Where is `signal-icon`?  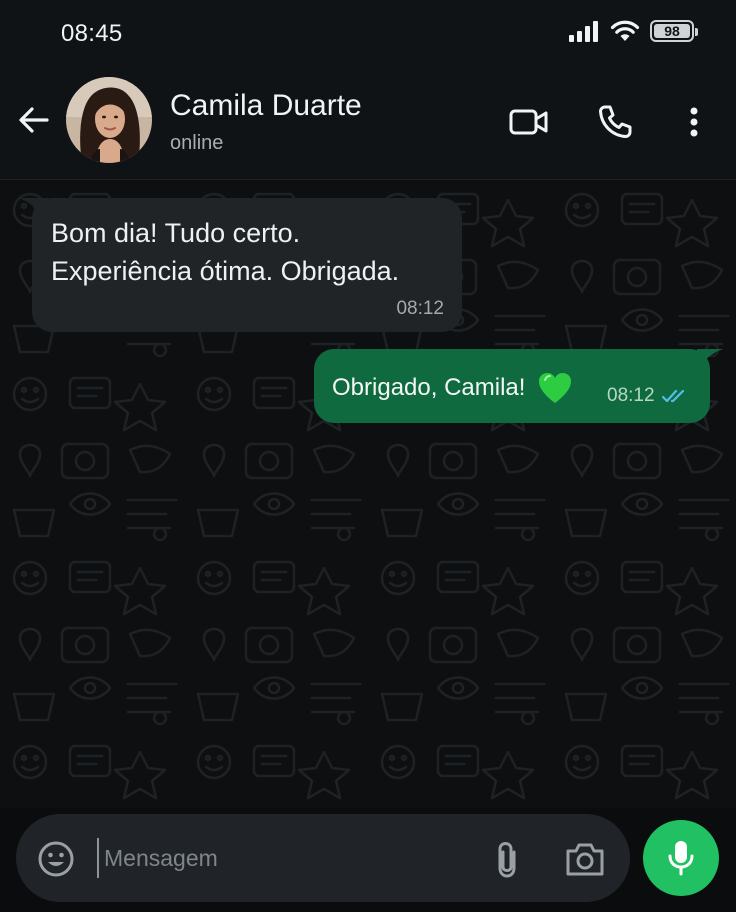
signal-icon is located at coordinates (583, 31).